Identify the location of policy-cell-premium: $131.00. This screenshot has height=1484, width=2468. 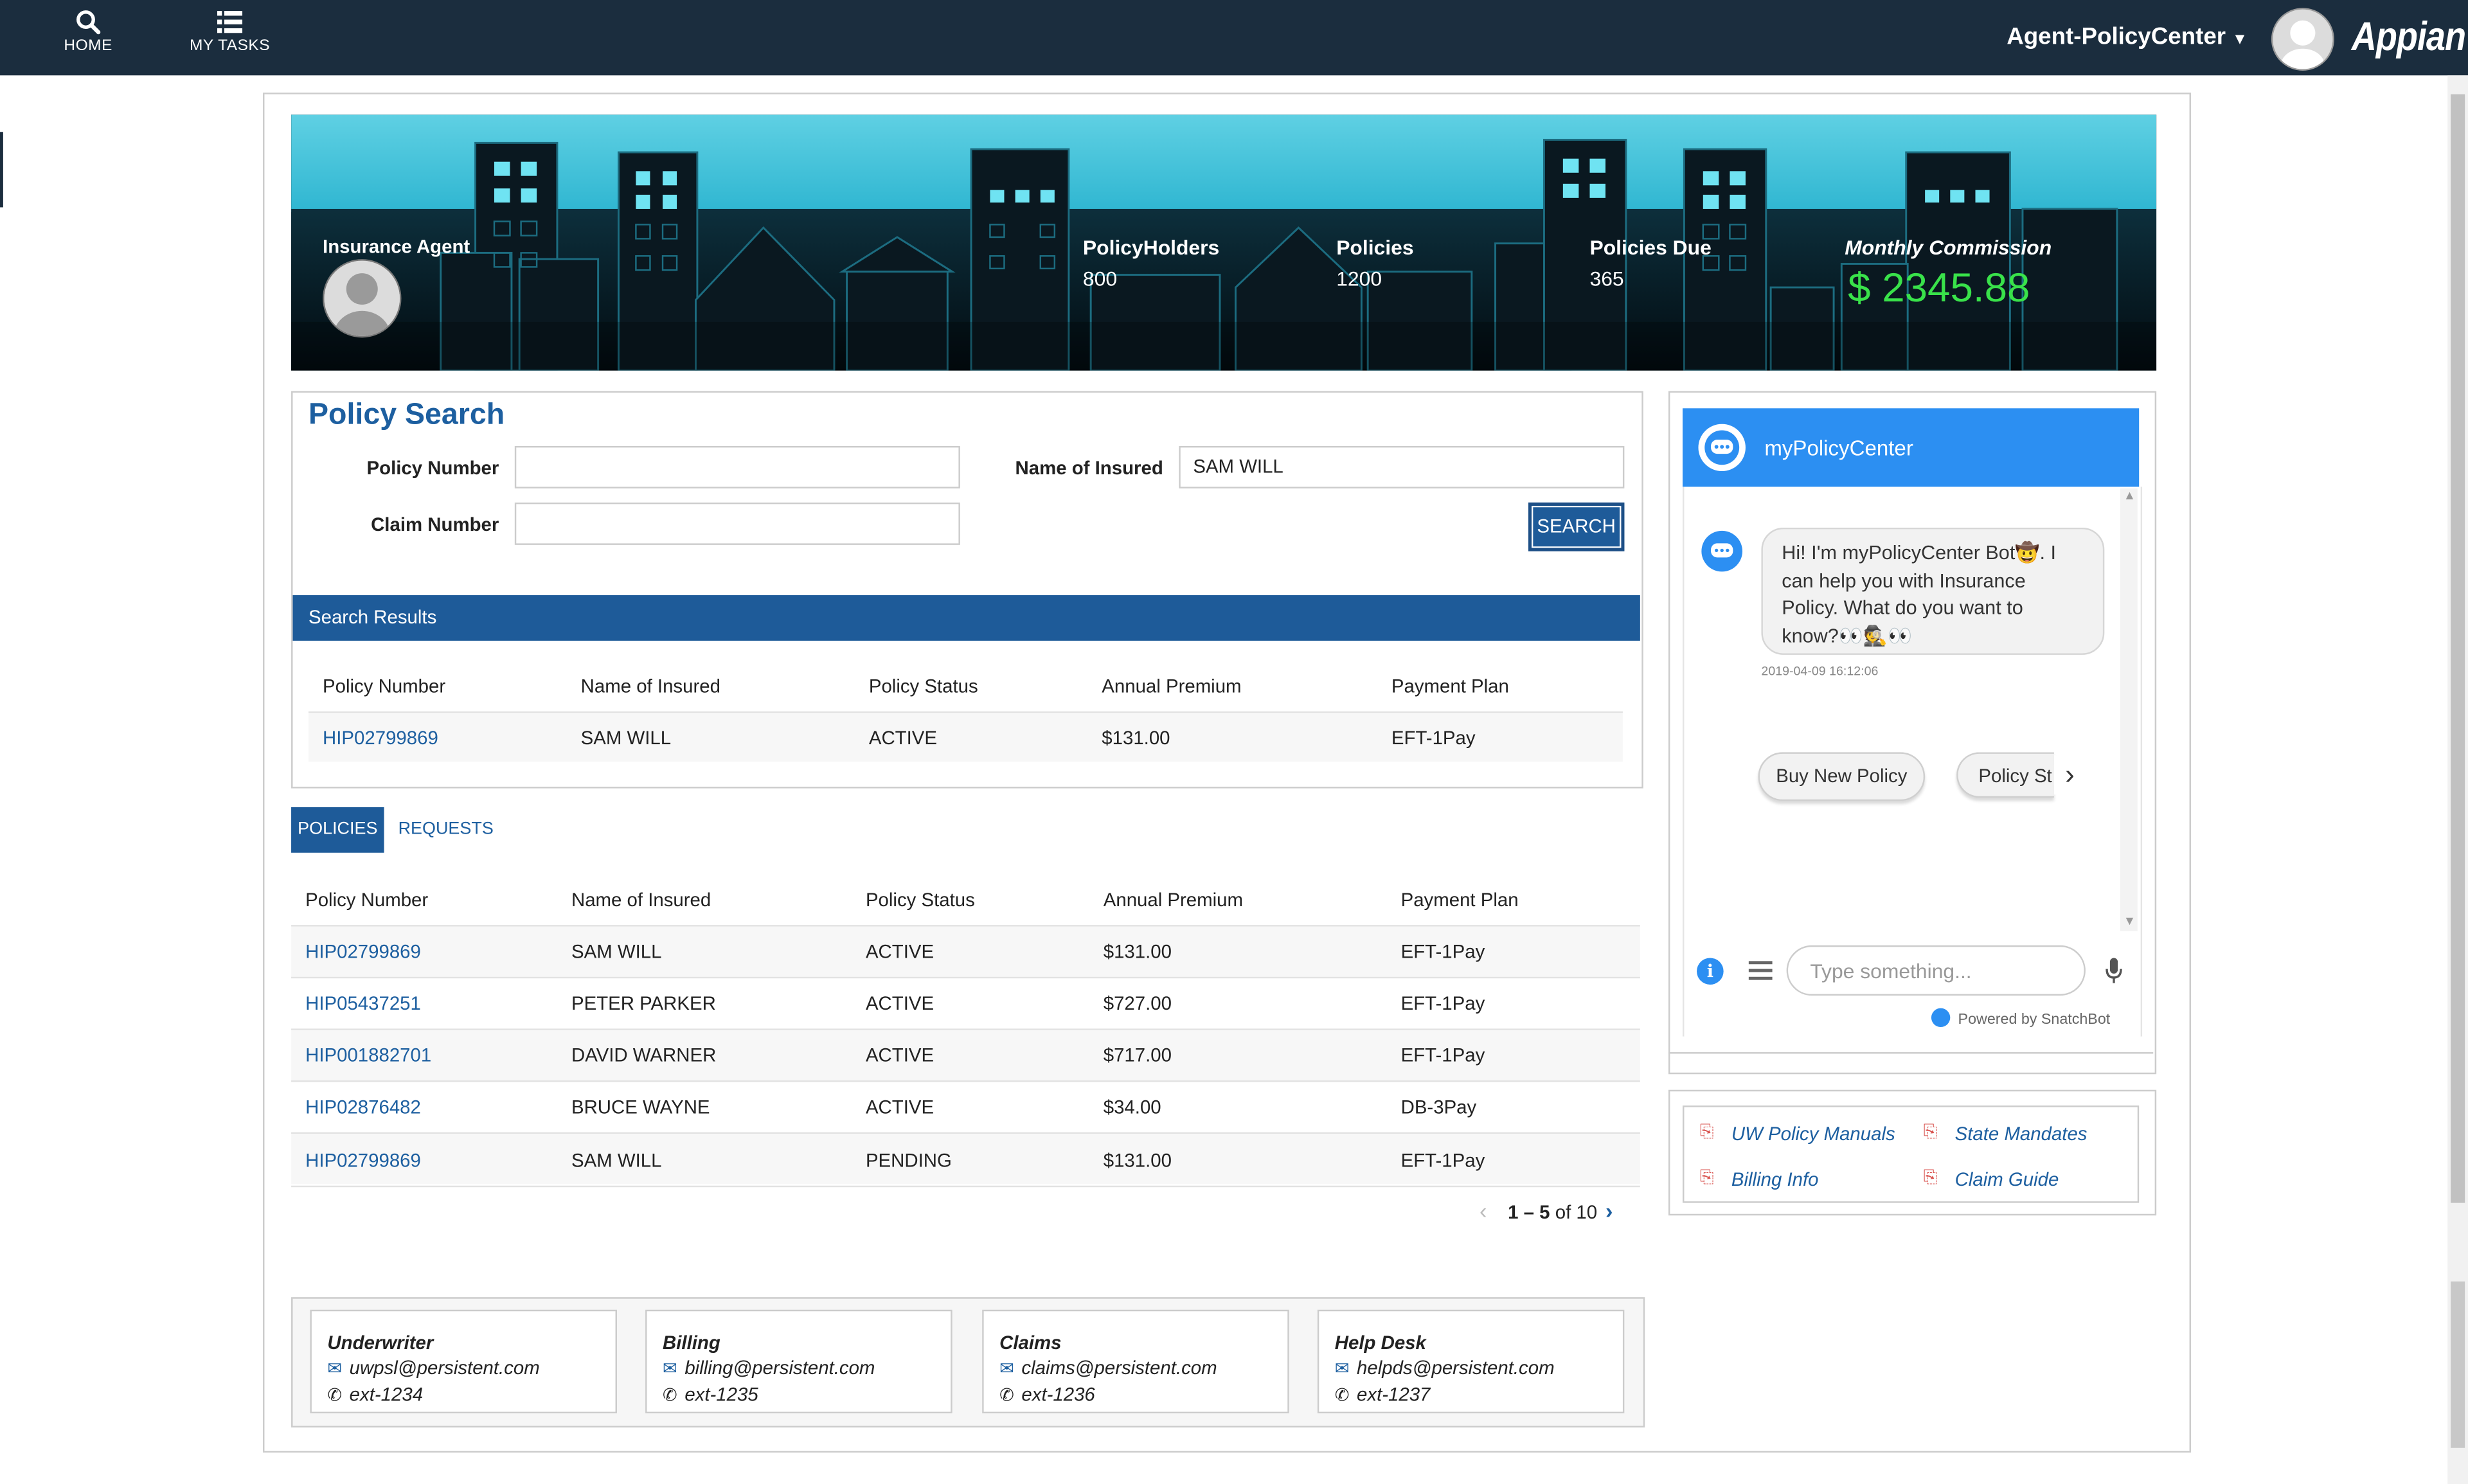
(1137, 951).